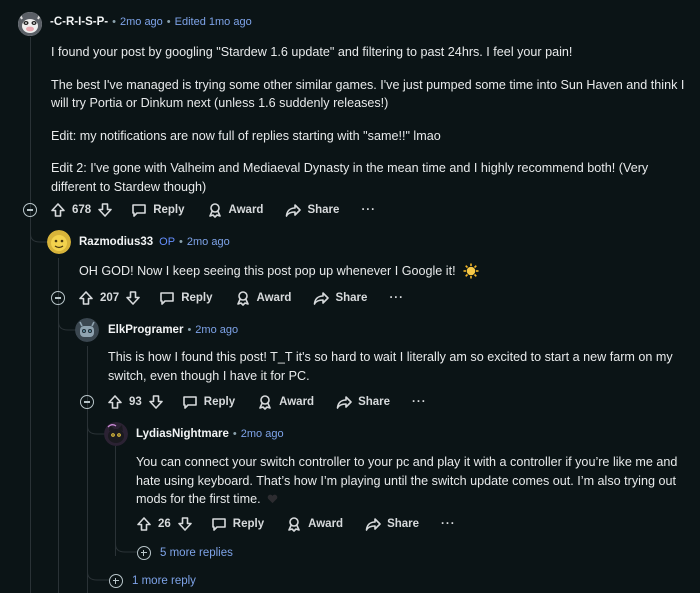 Image resolution: width=700 pixels, height=593 pixels. Describe the element at coordinates (164, 524) in the screenshot. I see `vote-count: 26` at that location.